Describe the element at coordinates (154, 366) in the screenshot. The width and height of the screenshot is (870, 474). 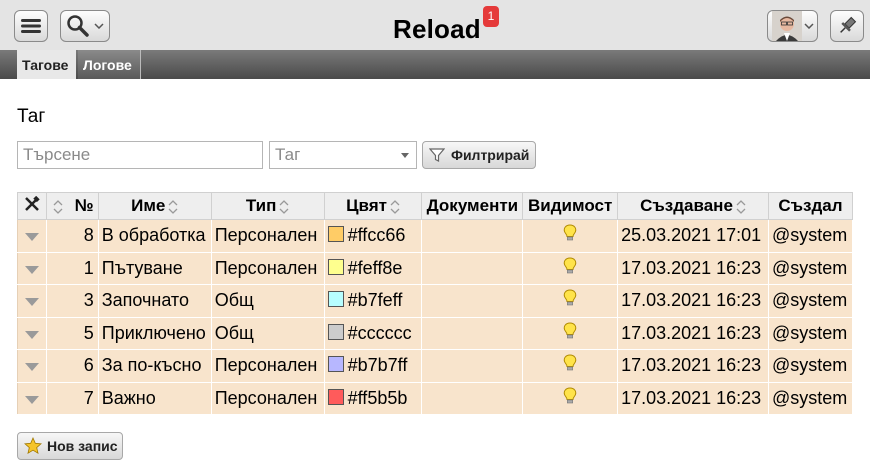
I see `cell-name: За по-късно` at that location.